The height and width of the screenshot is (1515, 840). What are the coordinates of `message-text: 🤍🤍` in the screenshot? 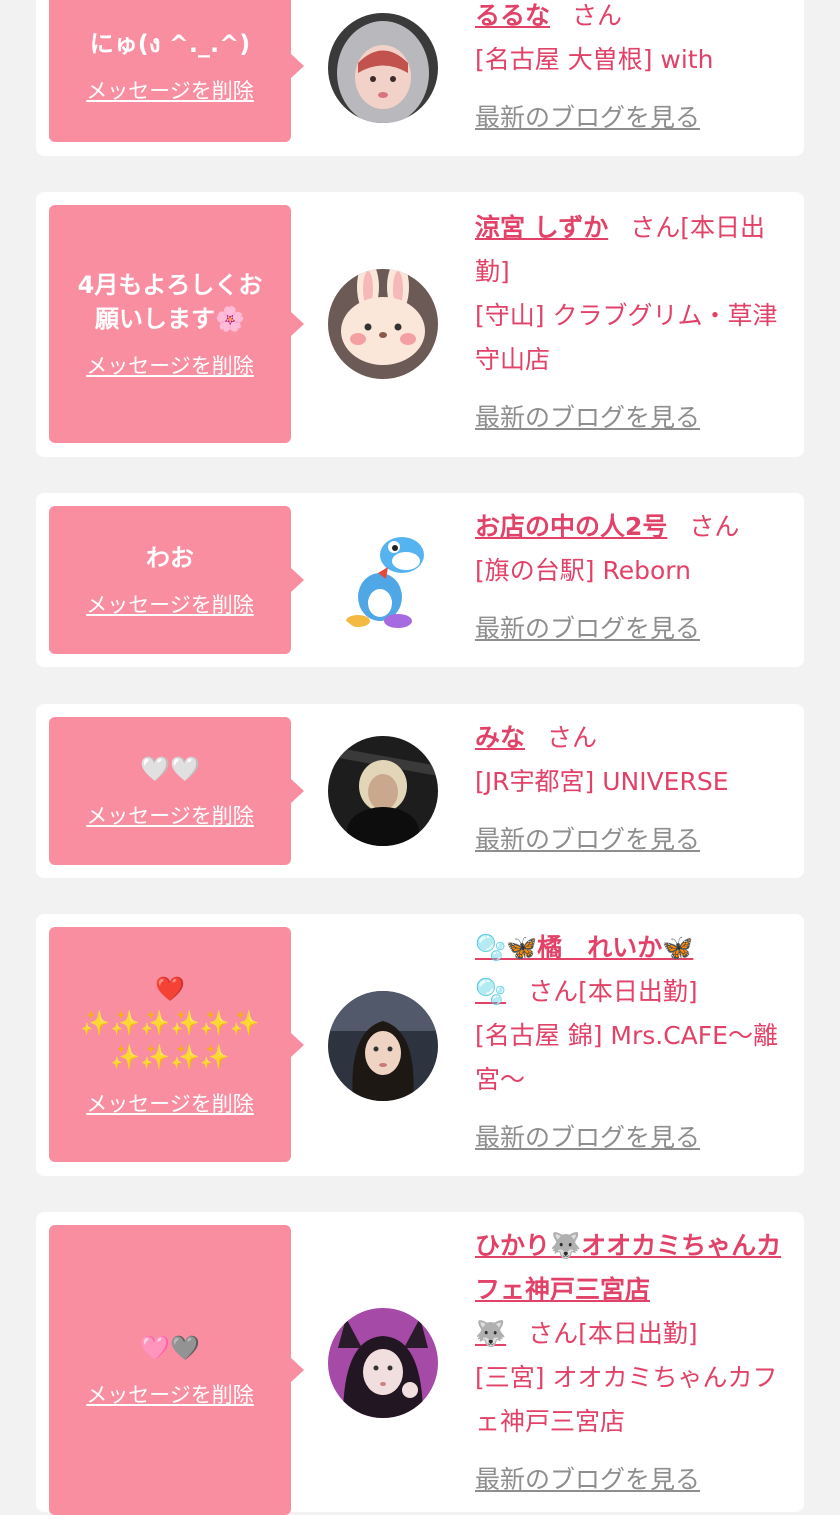 It's located at (170, 769).